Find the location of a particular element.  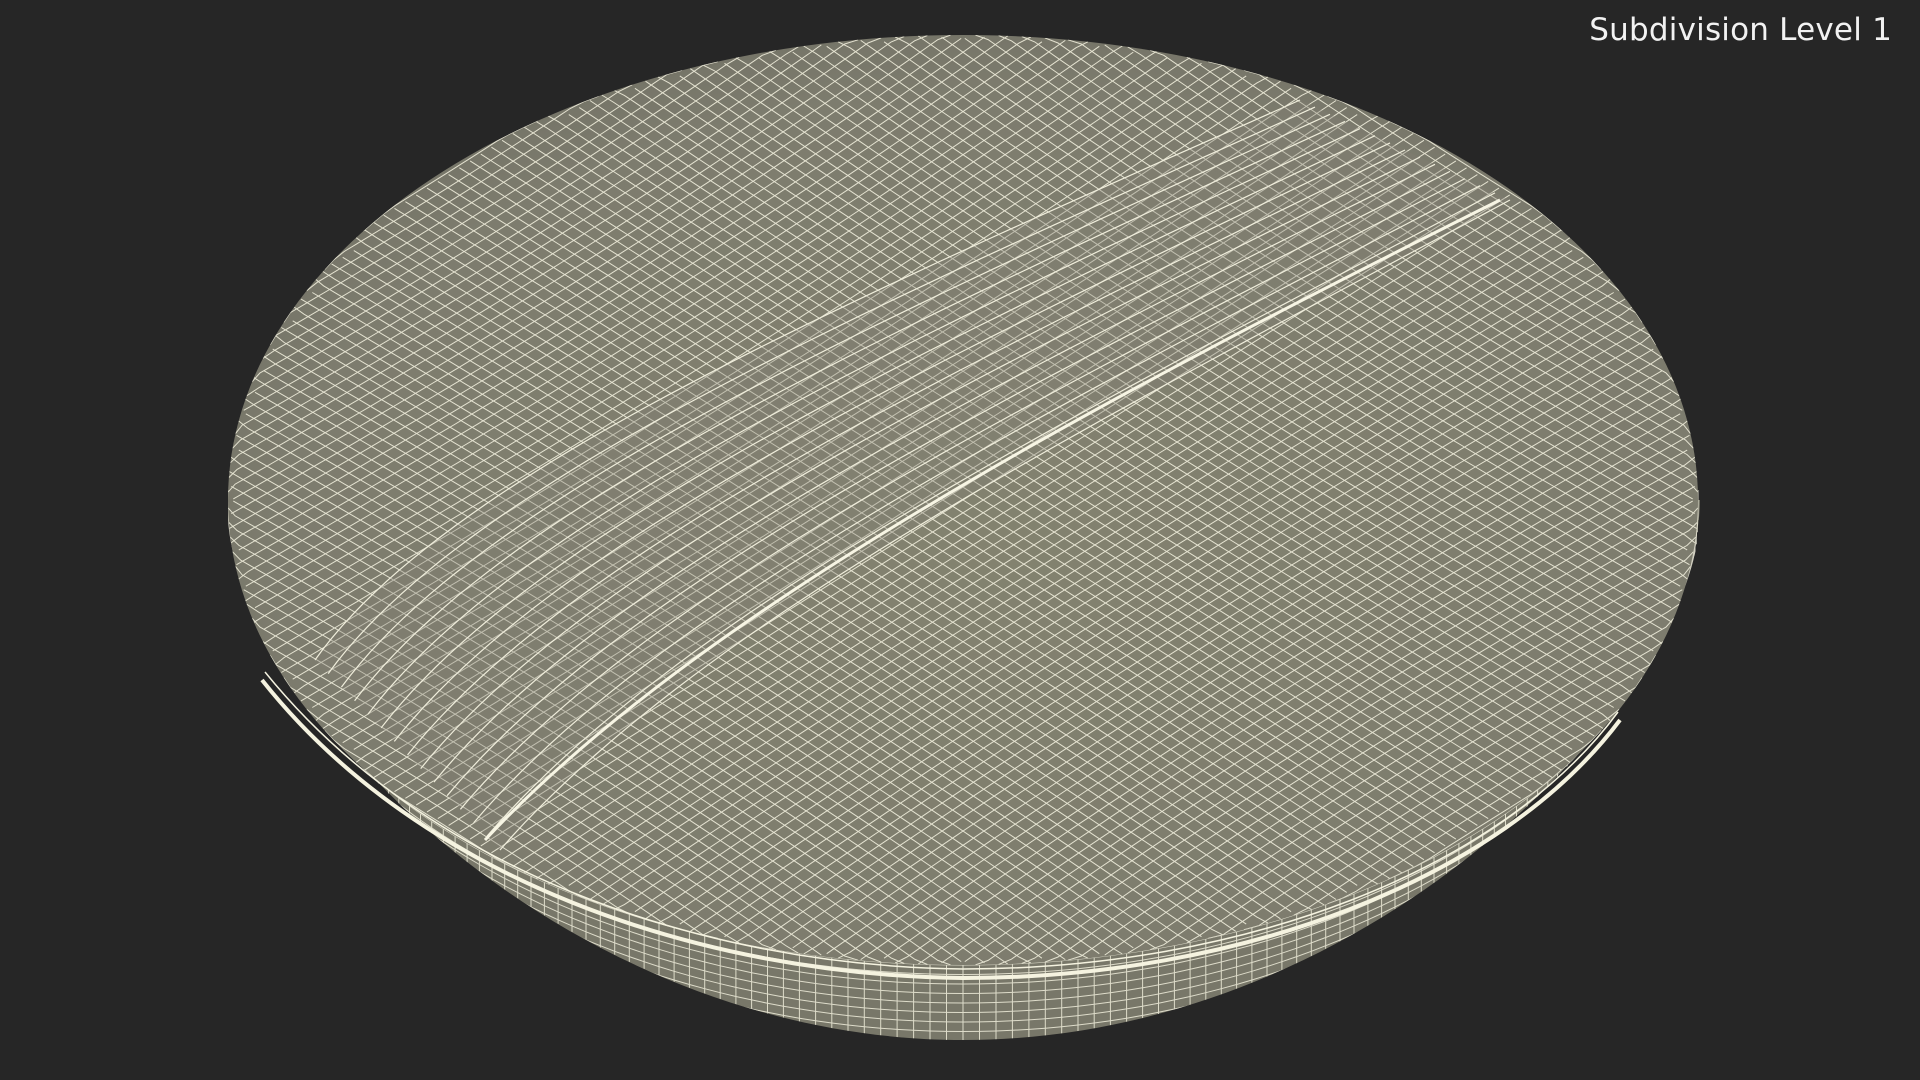

subdivision-level-label: Subdivision Level 1 is located at coordinates (1740, 30).